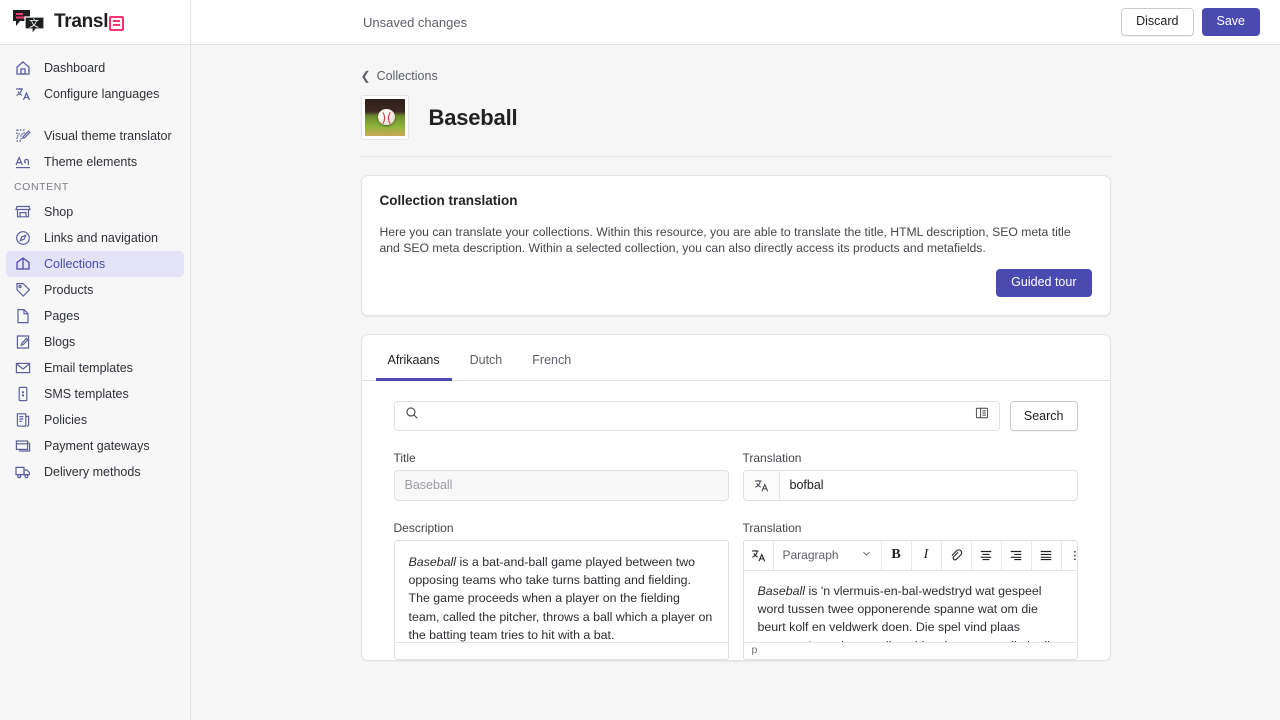 This screenshot has height=720, width=1280. I want to click on bold-button: B, so click(897, 555).